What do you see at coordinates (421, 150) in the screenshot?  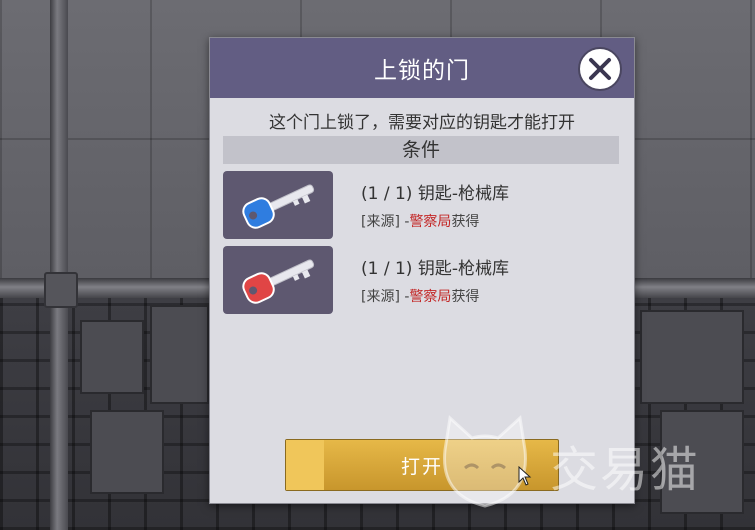 I see `conditions-header: 条件` at bounding box center [421, 150].